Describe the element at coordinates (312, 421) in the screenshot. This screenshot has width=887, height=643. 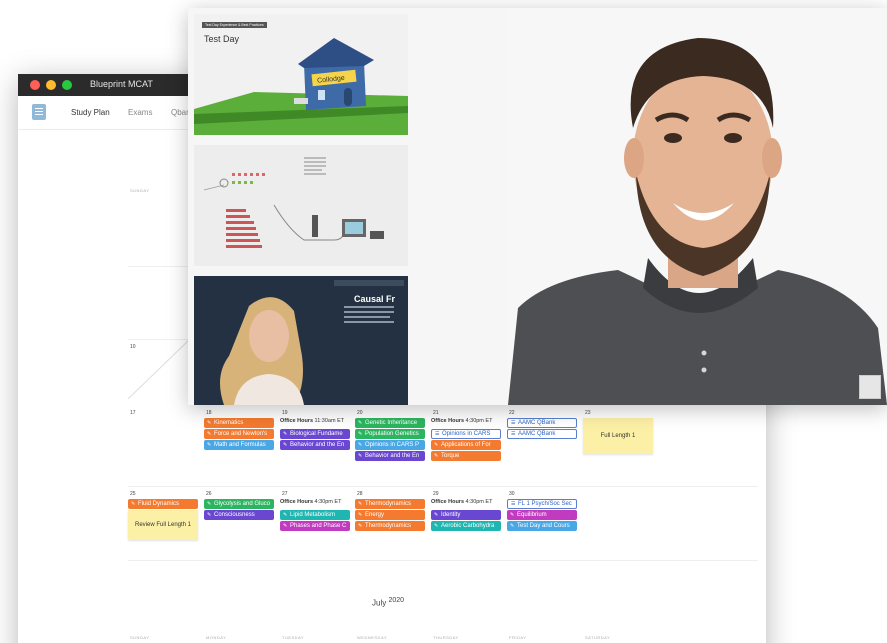
I see `office-hours: Office Hours 11:30am ET` at that location.